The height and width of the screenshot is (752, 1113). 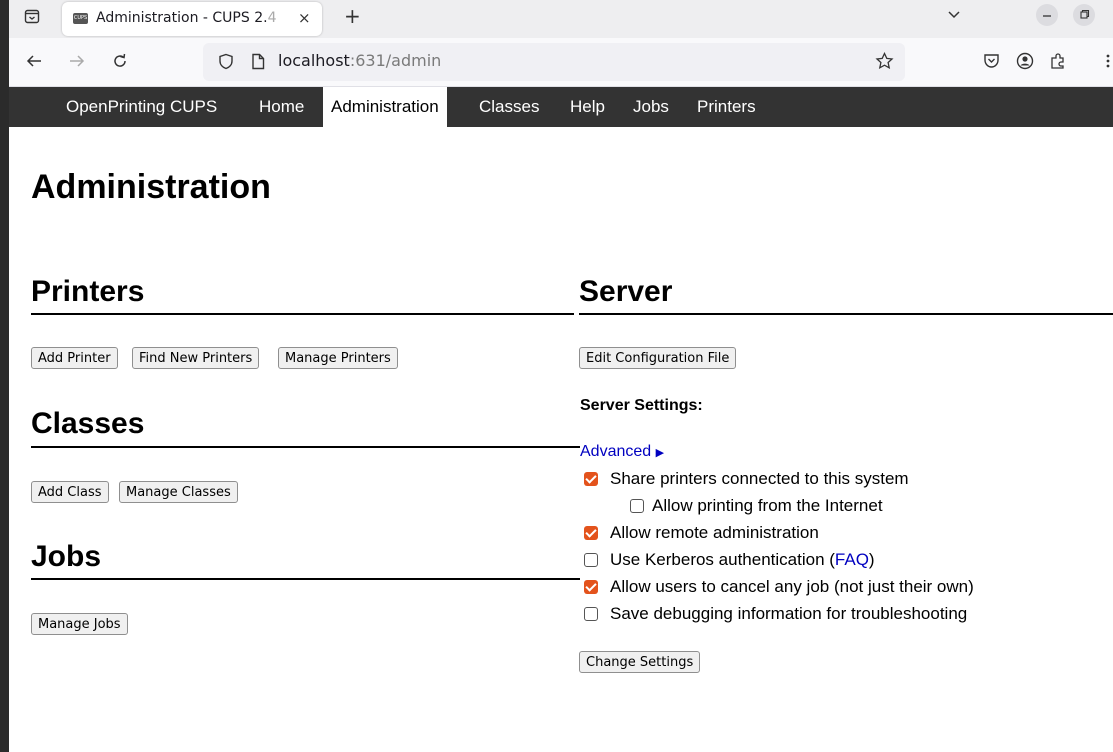 What do you see at coordinates (767, 505) in the screenshot?
I see `allow-internet-printing-label: Allow printing from the Internet` at bounding box center [767, 505].